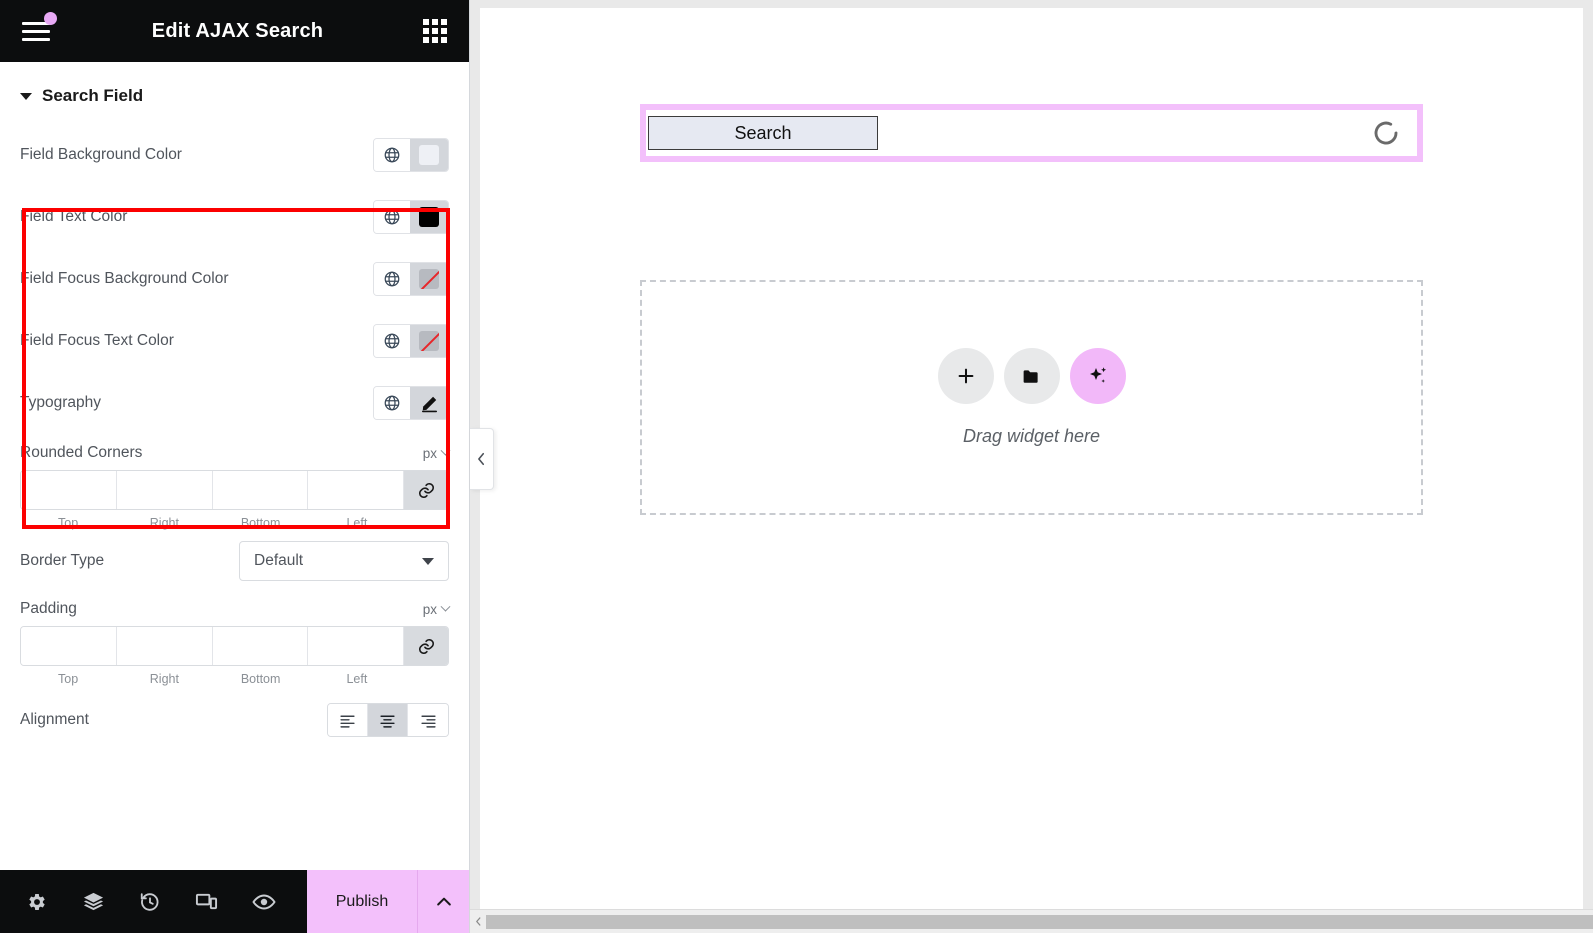  I want to click on spinner-icon, so click(1386, 133).